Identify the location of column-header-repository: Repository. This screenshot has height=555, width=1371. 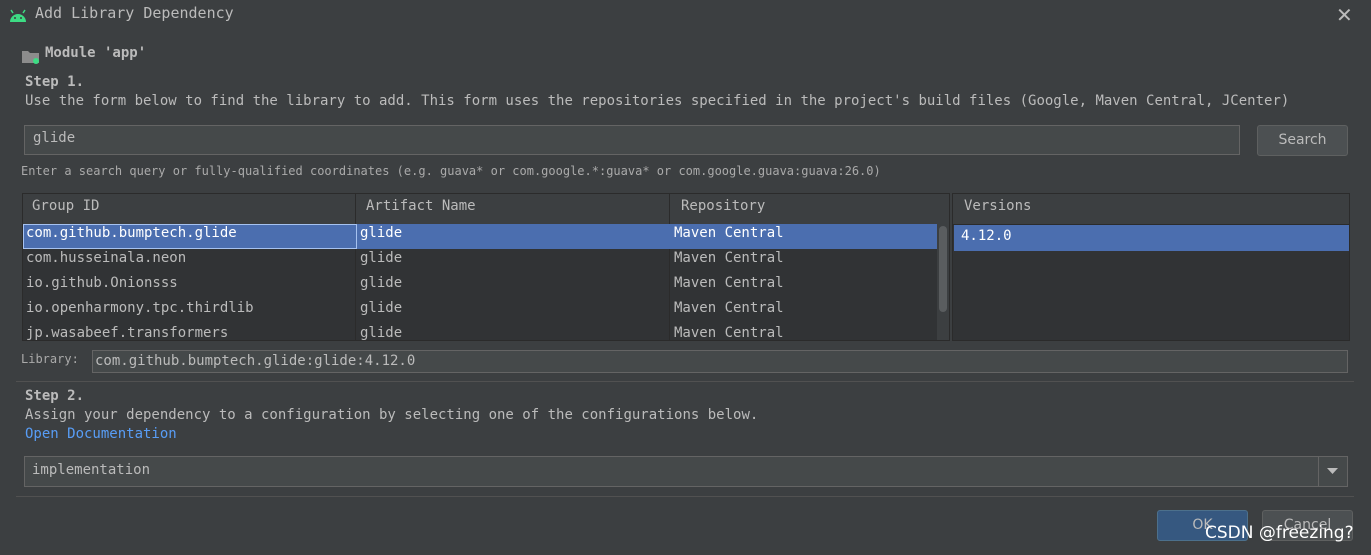
(723, 206).